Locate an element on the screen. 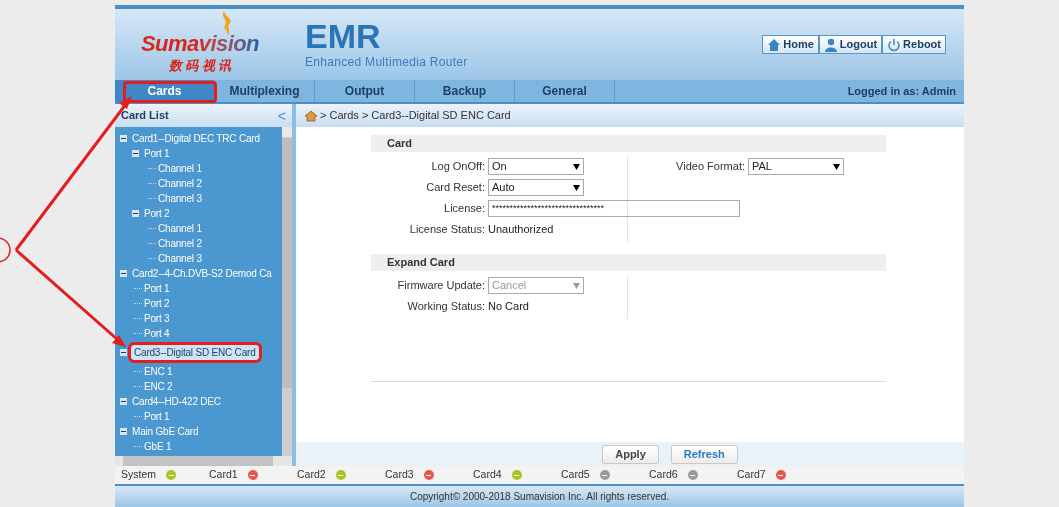  field-label: Firmware Update: is located at coordinates (441, 286).